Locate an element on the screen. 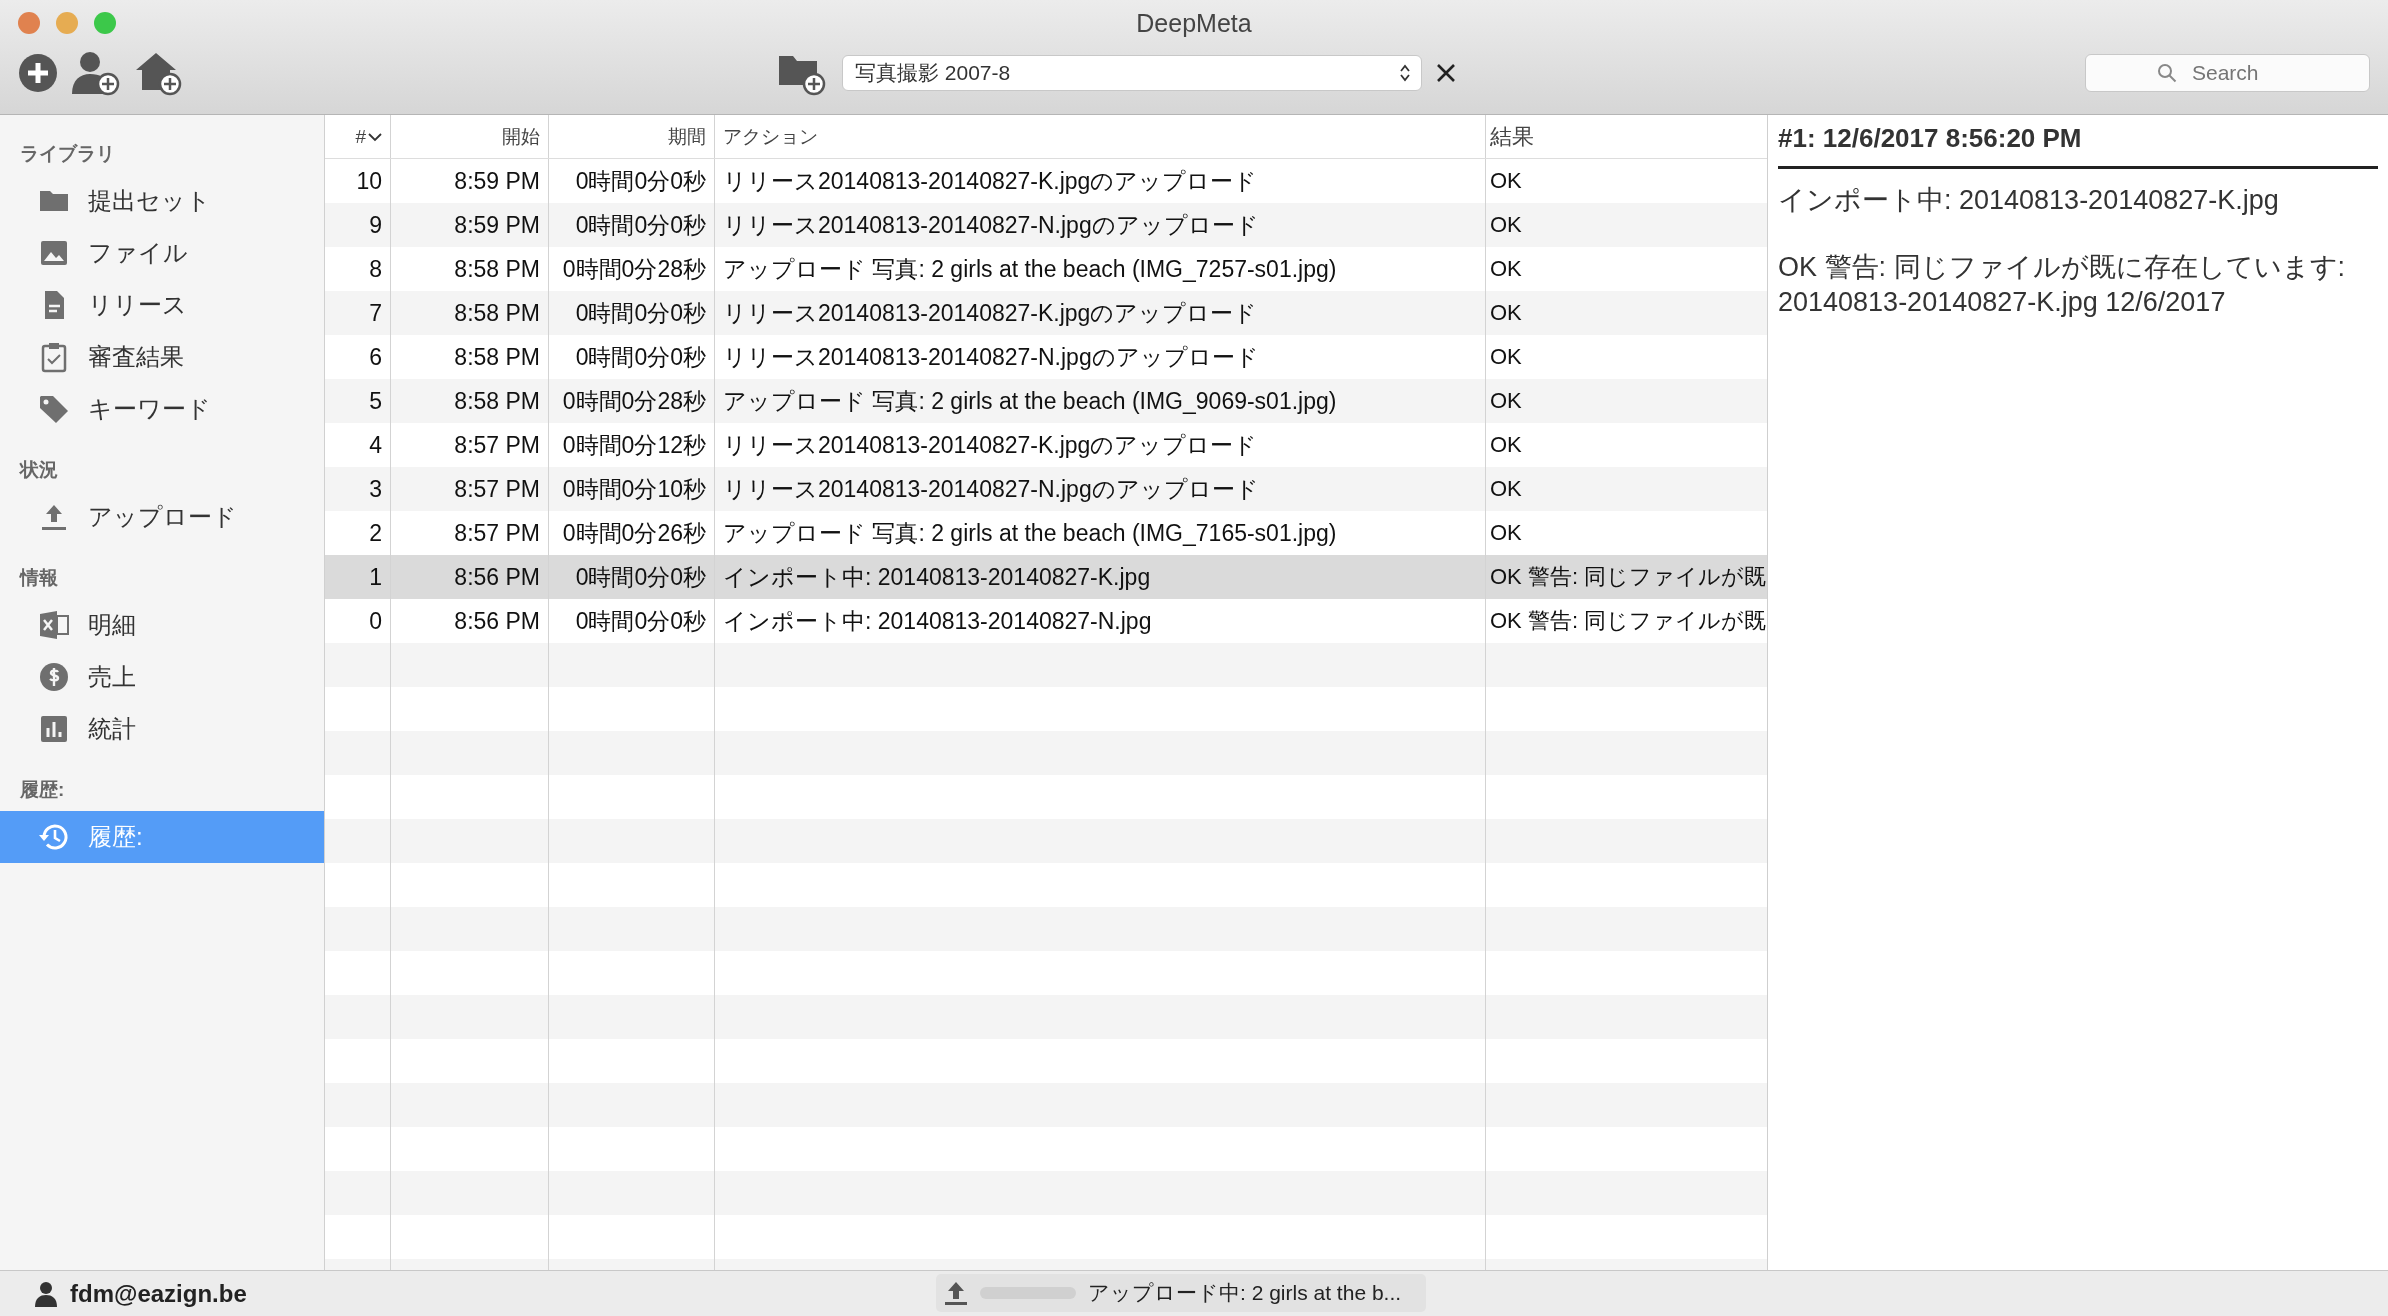  user-email: fdm@eazign.be is located at coordinates (158, 1293).